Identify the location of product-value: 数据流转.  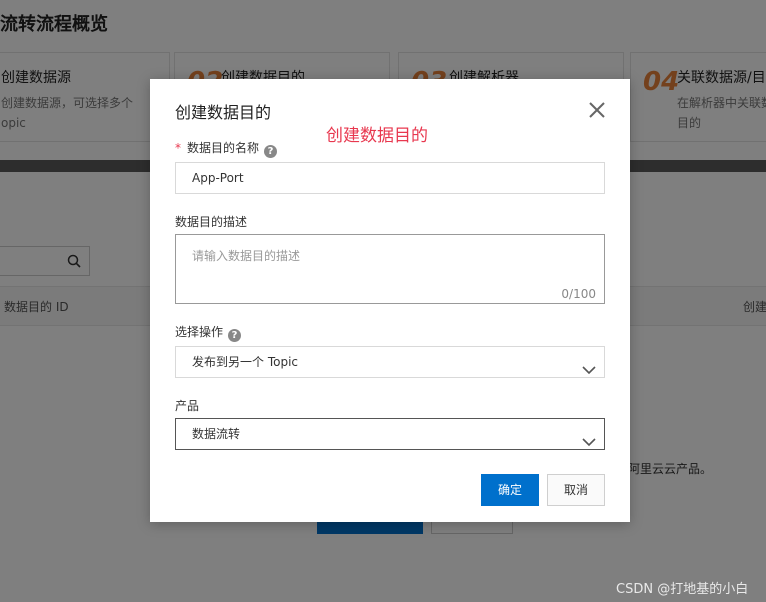
(216, 434).